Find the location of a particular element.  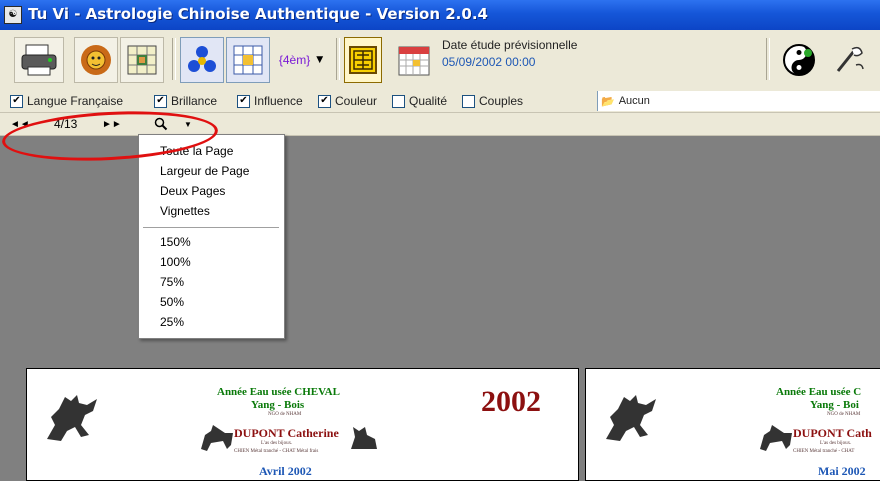

date-value: 05/09/2002 00:00 is located at coordinates (509, 62).